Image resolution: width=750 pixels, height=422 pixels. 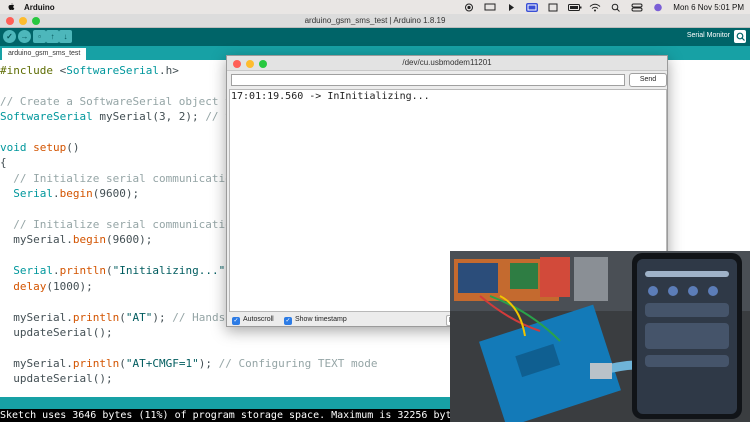 I want to click on serial-monitor-icon, so click(x=740, y=36).